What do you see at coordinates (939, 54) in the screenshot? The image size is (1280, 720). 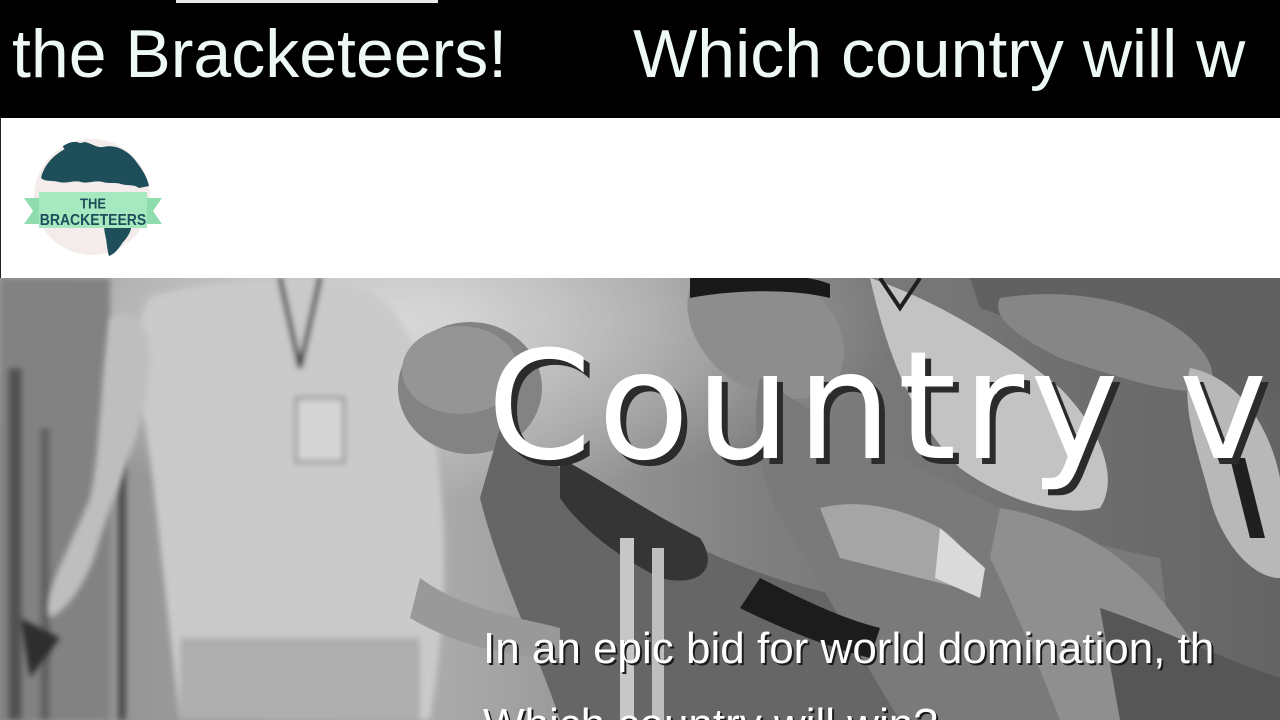 I see `ticker-item: Which country will w` at bounding box center [939, 54].